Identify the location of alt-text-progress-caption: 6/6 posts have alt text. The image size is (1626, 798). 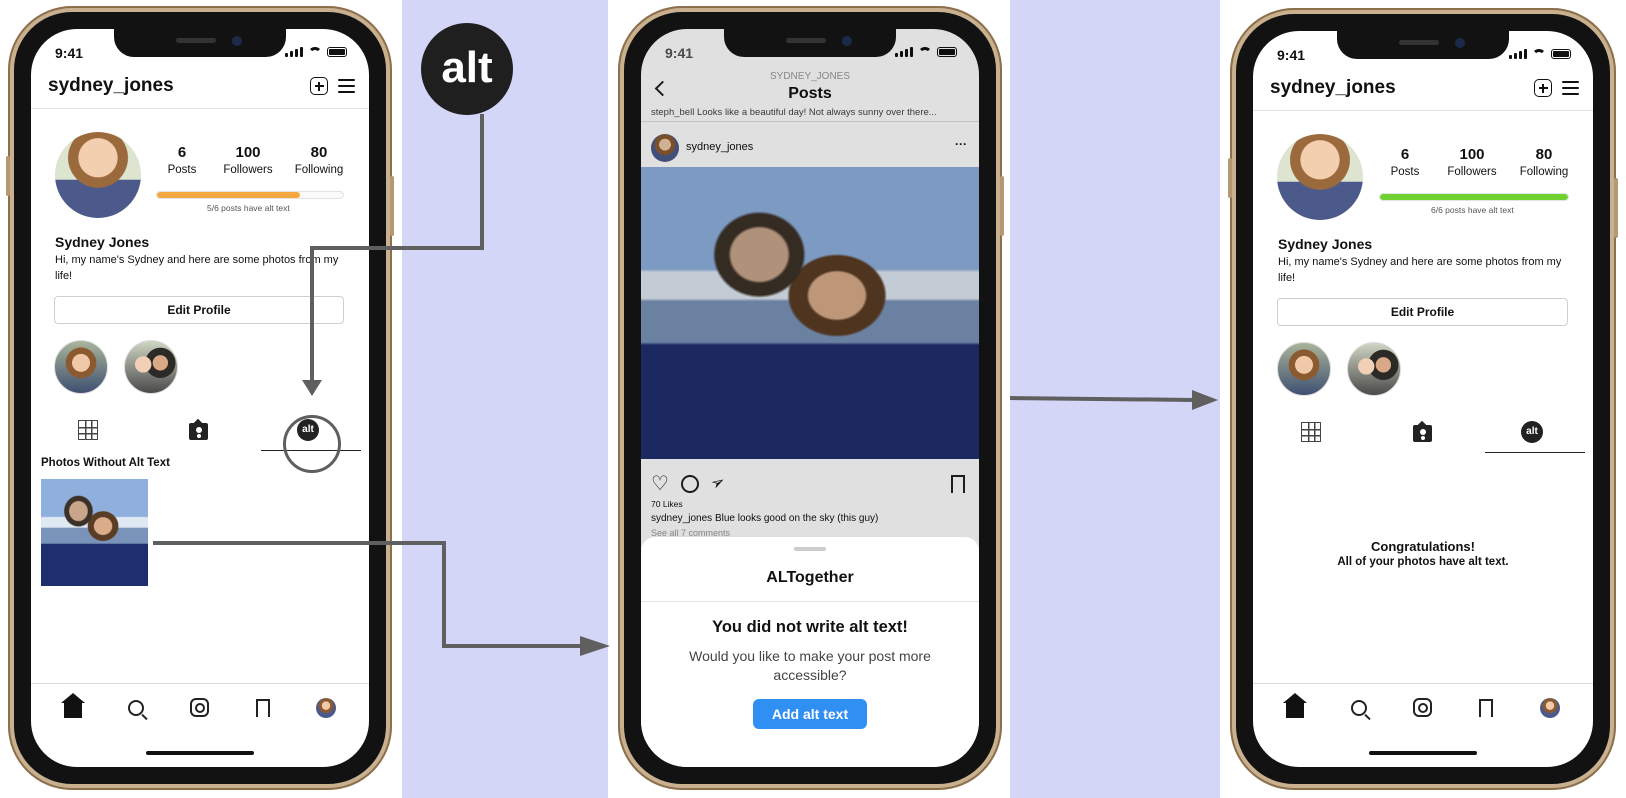
(1472, 210).